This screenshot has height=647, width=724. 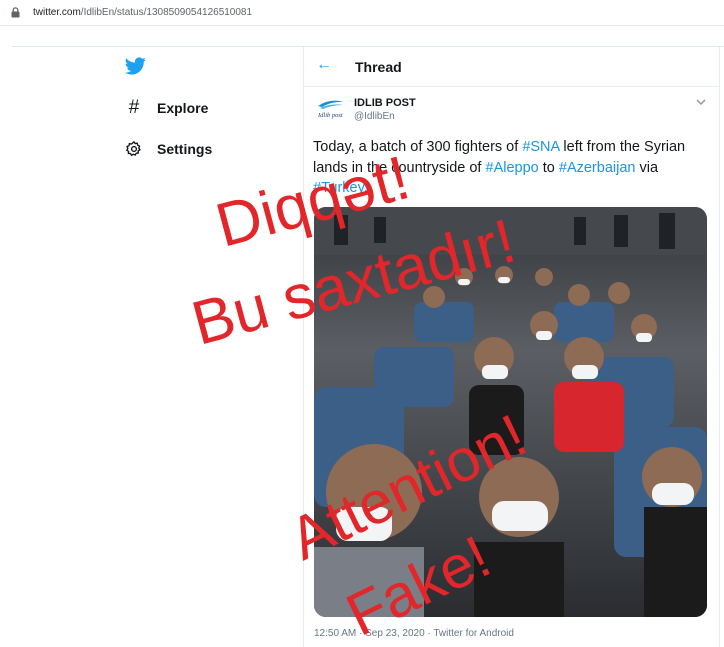 I want to click on idlib-post-logo: Idlib post, so click(x=330, y=109).